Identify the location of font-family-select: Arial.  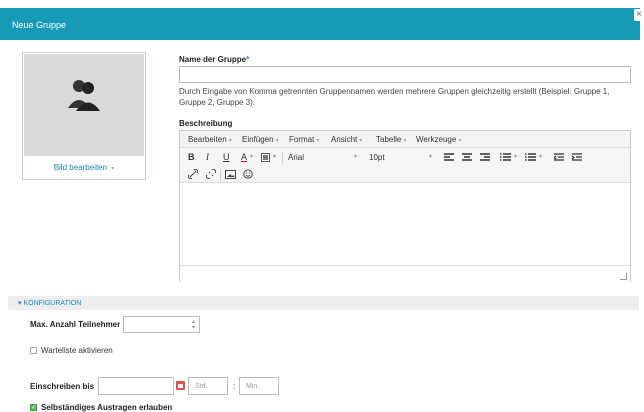
(296, 157).